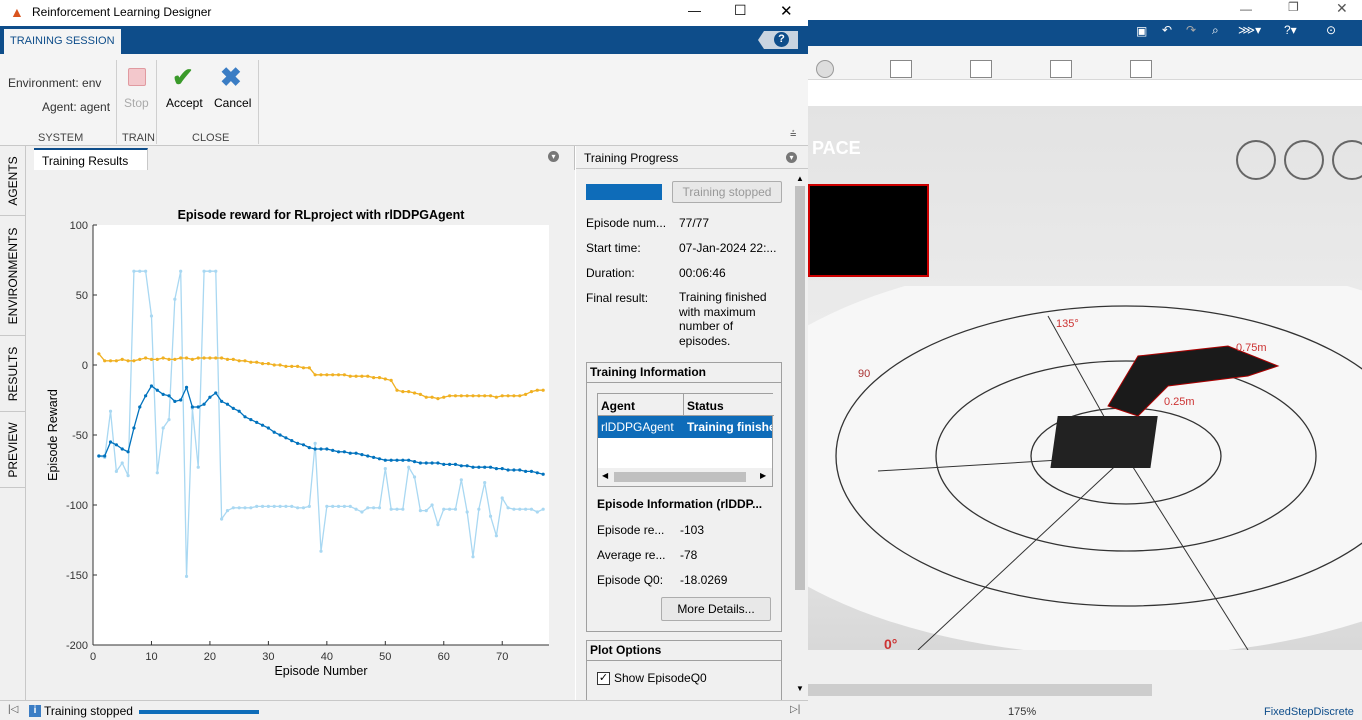  What do you see at coordinates (1022, 712) in the screenshot?
I see `zoom-level: 175%` at bounding box center [1022, 712].